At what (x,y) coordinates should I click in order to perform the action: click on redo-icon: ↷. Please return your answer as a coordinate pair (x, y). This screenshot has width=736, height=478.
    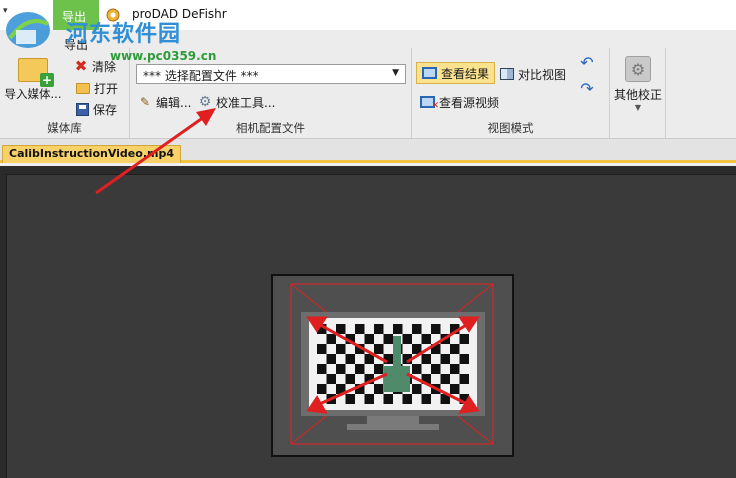
    Looking at the image, I should click on (587, 89).